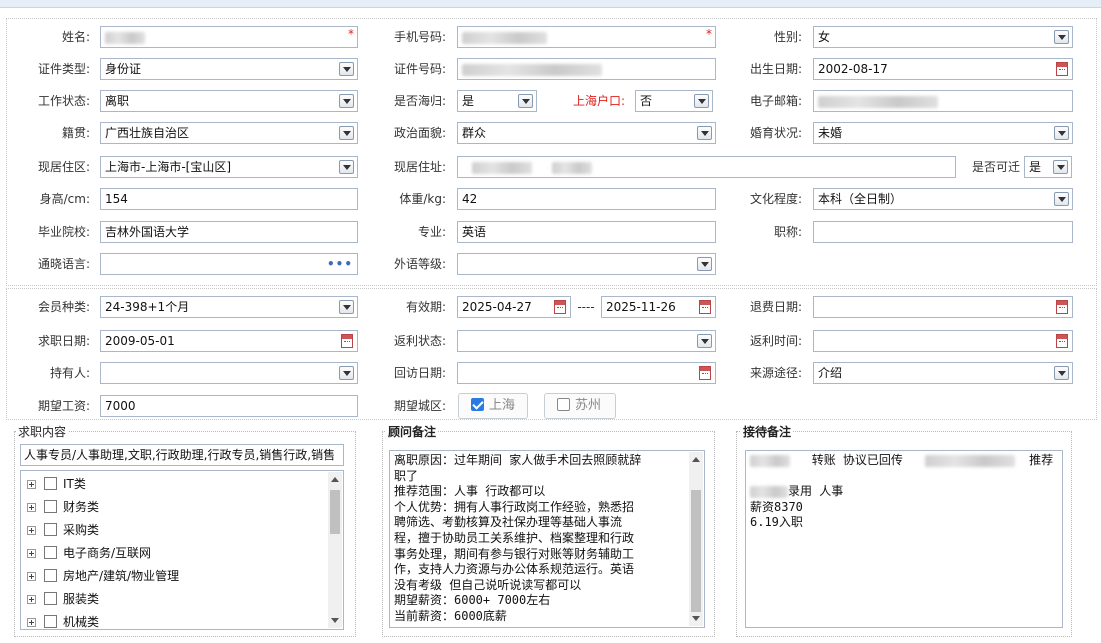 Image resolution: width=1101 pixels, height=643 pixels. Describe the element at coordinates (229, 307) in the screenshot. I see `member-type-select: 24-398+1个月` at that location.